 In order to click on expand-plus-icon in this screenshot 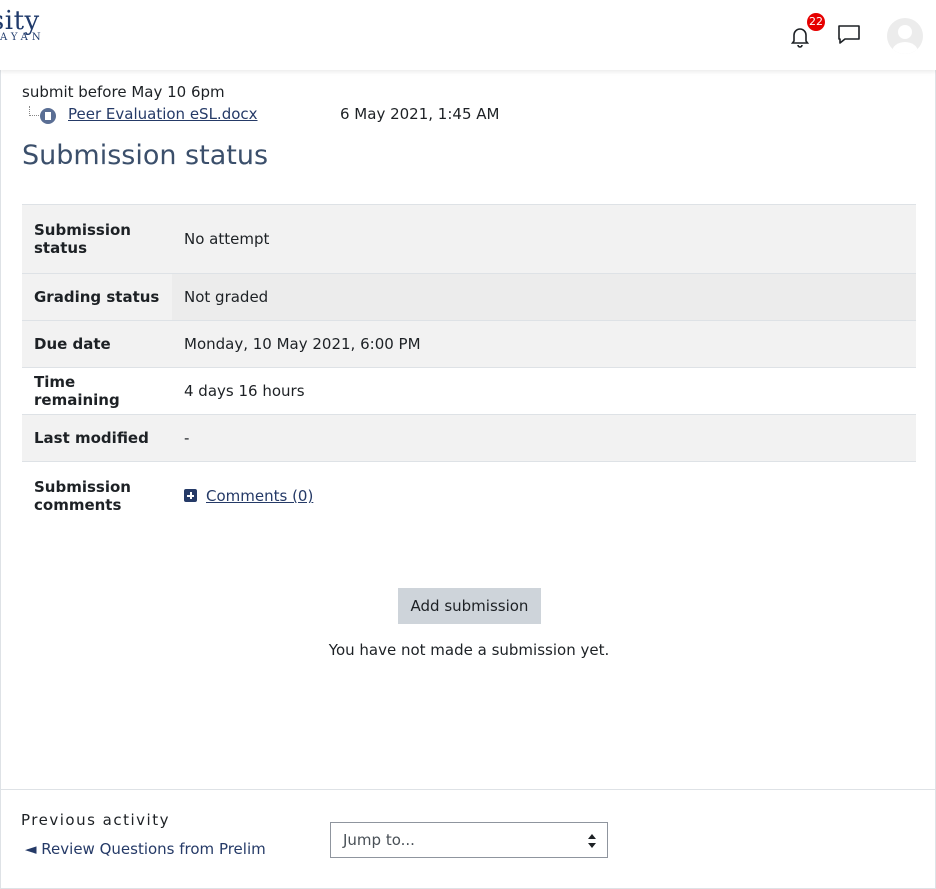, I will do `click(190, 496)`.